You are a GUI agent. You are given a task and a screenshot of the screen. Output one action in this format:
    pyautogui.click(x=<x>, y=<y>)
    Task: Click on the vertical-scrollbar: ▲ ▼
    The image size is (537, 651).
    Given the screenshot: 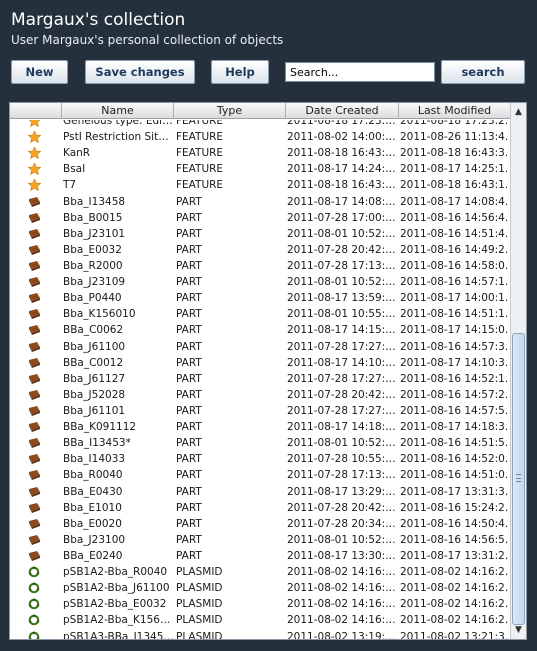 What is the action you would take?
    pyautogui.click(x=518, y=371)
    